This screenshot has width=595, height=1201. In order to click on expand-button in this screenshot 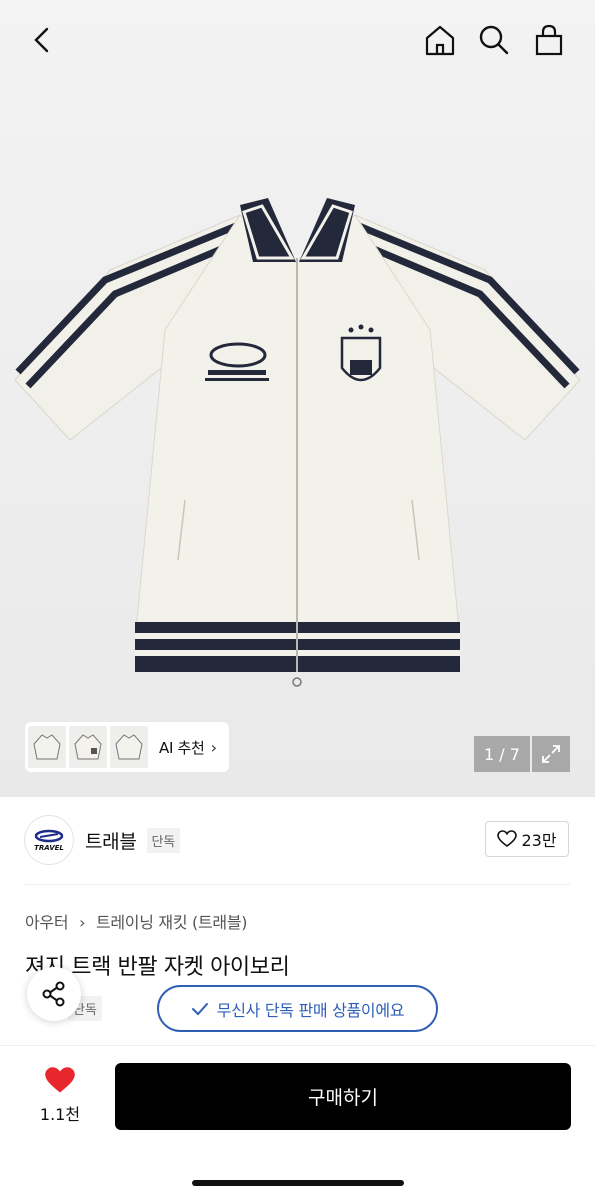, I will do `click(551, 754)`.